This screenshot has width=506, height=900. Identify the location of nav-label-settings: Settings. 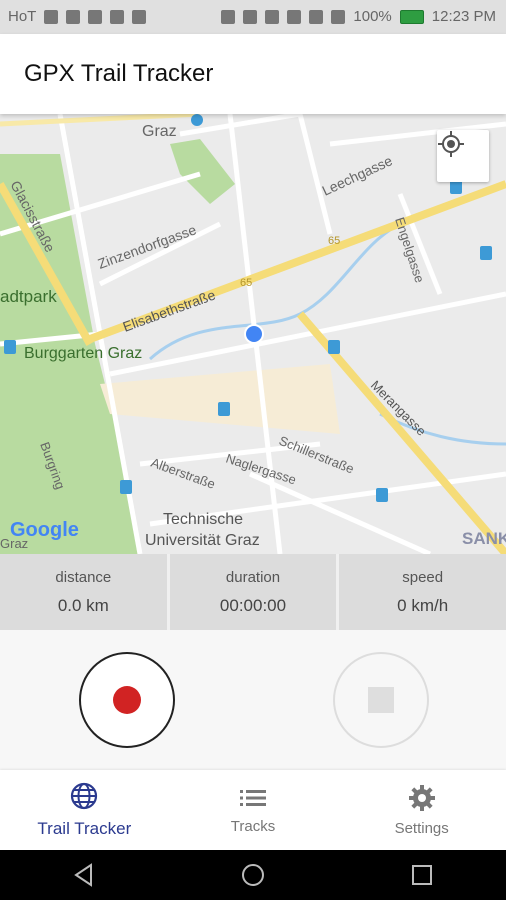
(421, 828).